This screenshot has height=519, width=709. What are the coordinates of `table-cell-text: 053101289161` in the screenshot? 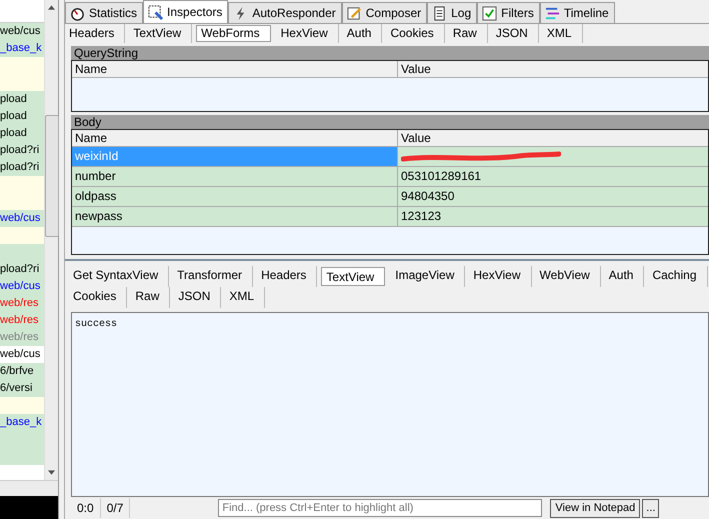 It's located at (441, 176).